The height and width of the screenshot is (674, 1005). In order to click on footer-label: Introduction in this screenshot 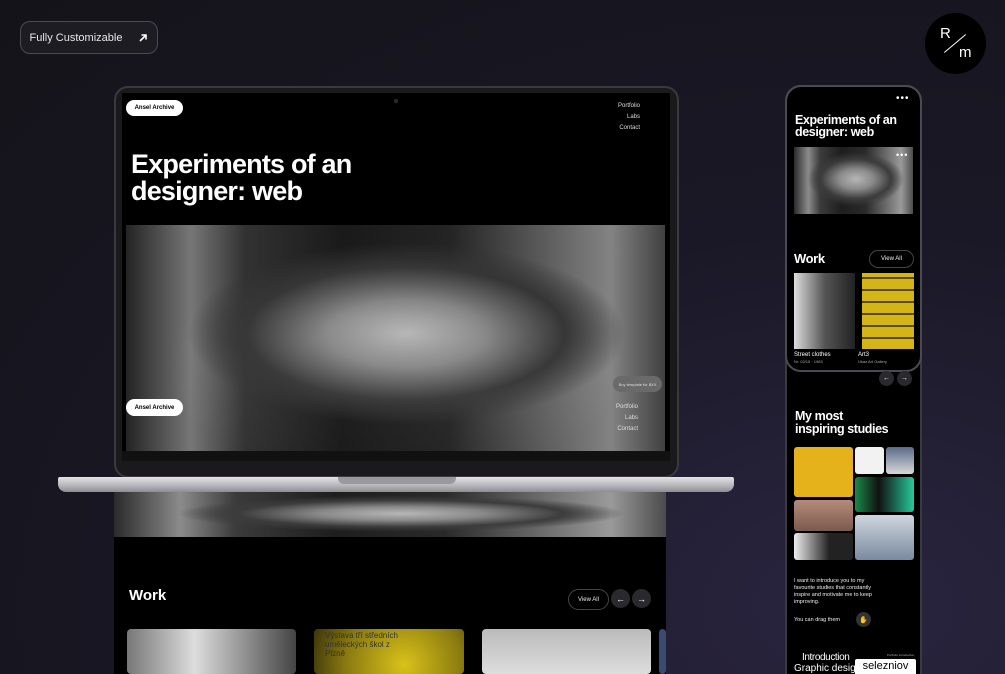, I will do `click(826, 657)`.